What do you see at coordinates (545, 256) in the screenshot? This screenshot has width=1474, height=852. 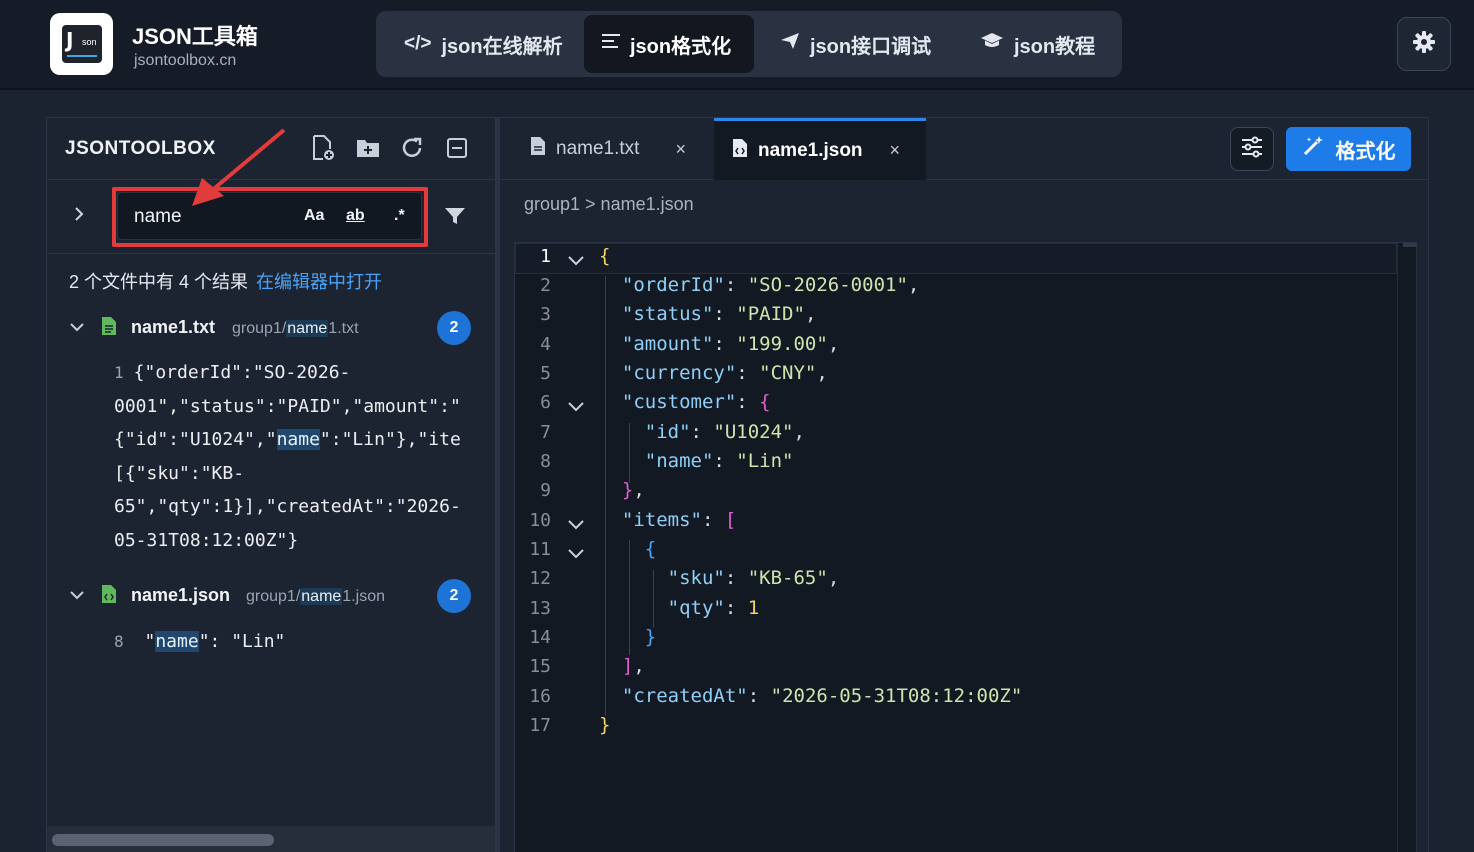 I see `line-number: 1` at bounding box center [545, 256].